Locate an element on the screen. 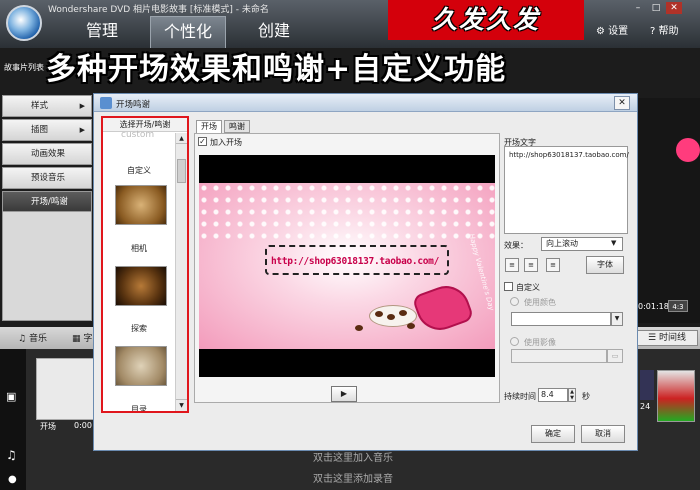 The width and height of the screenshot is (700, 490). window-close-button: ✕ is located at coordinates (674, 8).